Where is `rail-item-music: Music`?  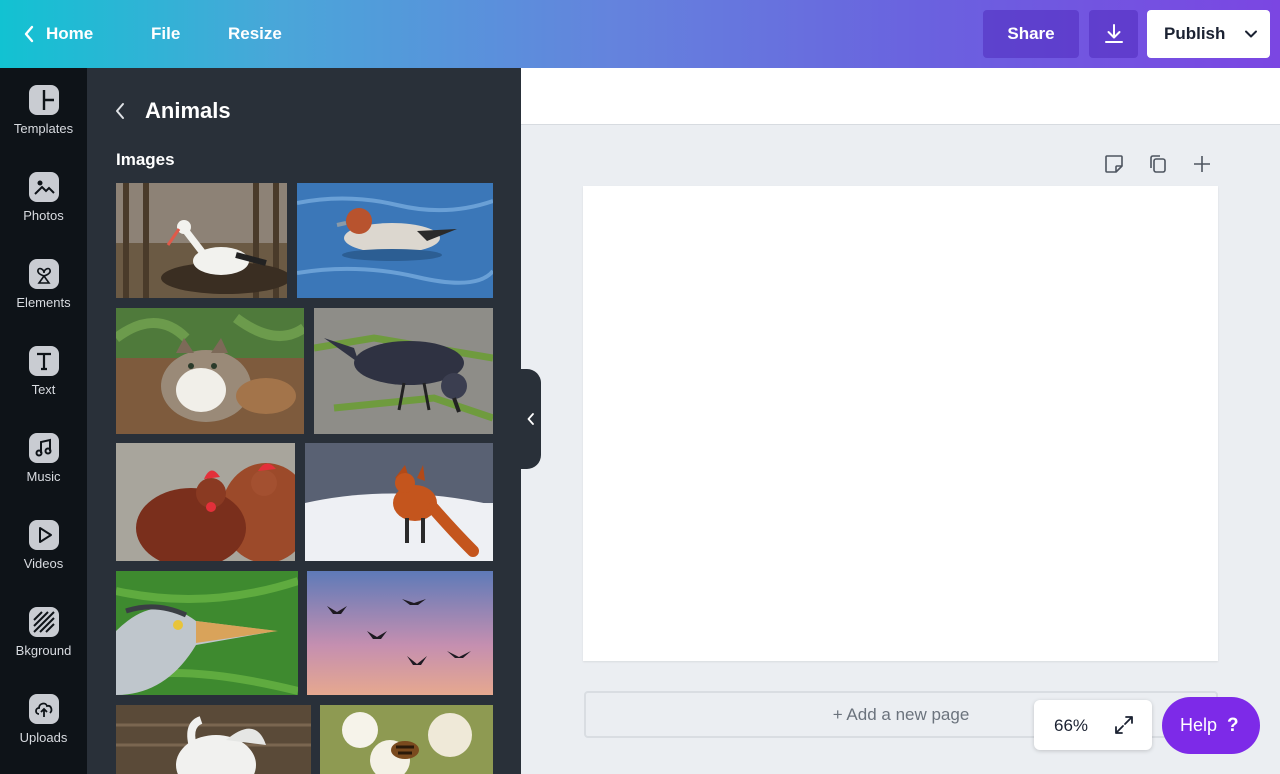 rail-item-music: Music is located at coordinates (43, 456).